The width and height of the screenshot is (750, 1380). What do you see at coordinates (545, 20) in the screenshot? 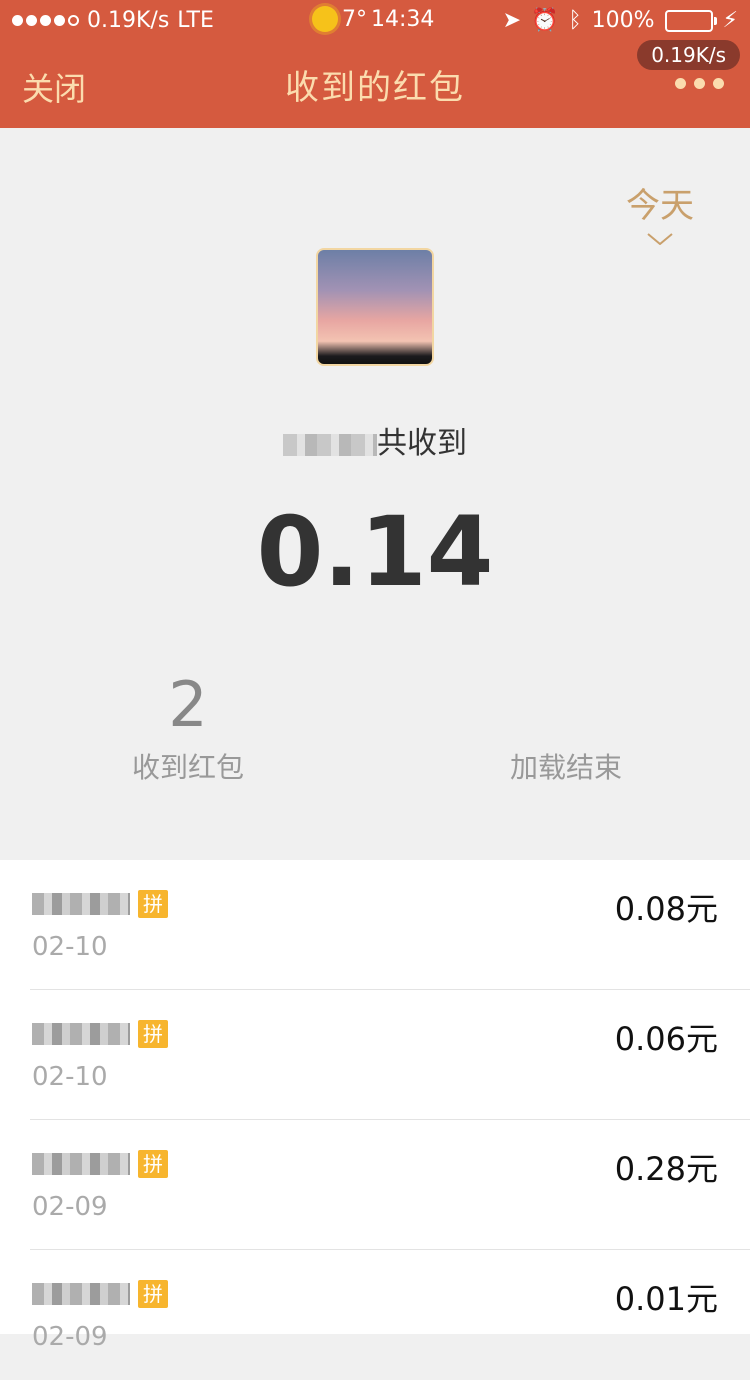
I see `alarm-icon: ⏰` at bounding box center [545, 20].